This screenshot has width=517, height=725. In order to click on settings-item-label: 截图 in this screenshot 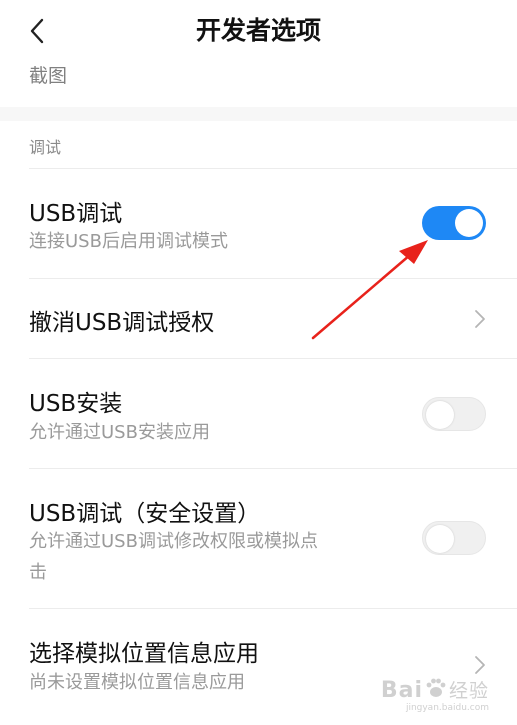, I will do `click(48, 76)`.